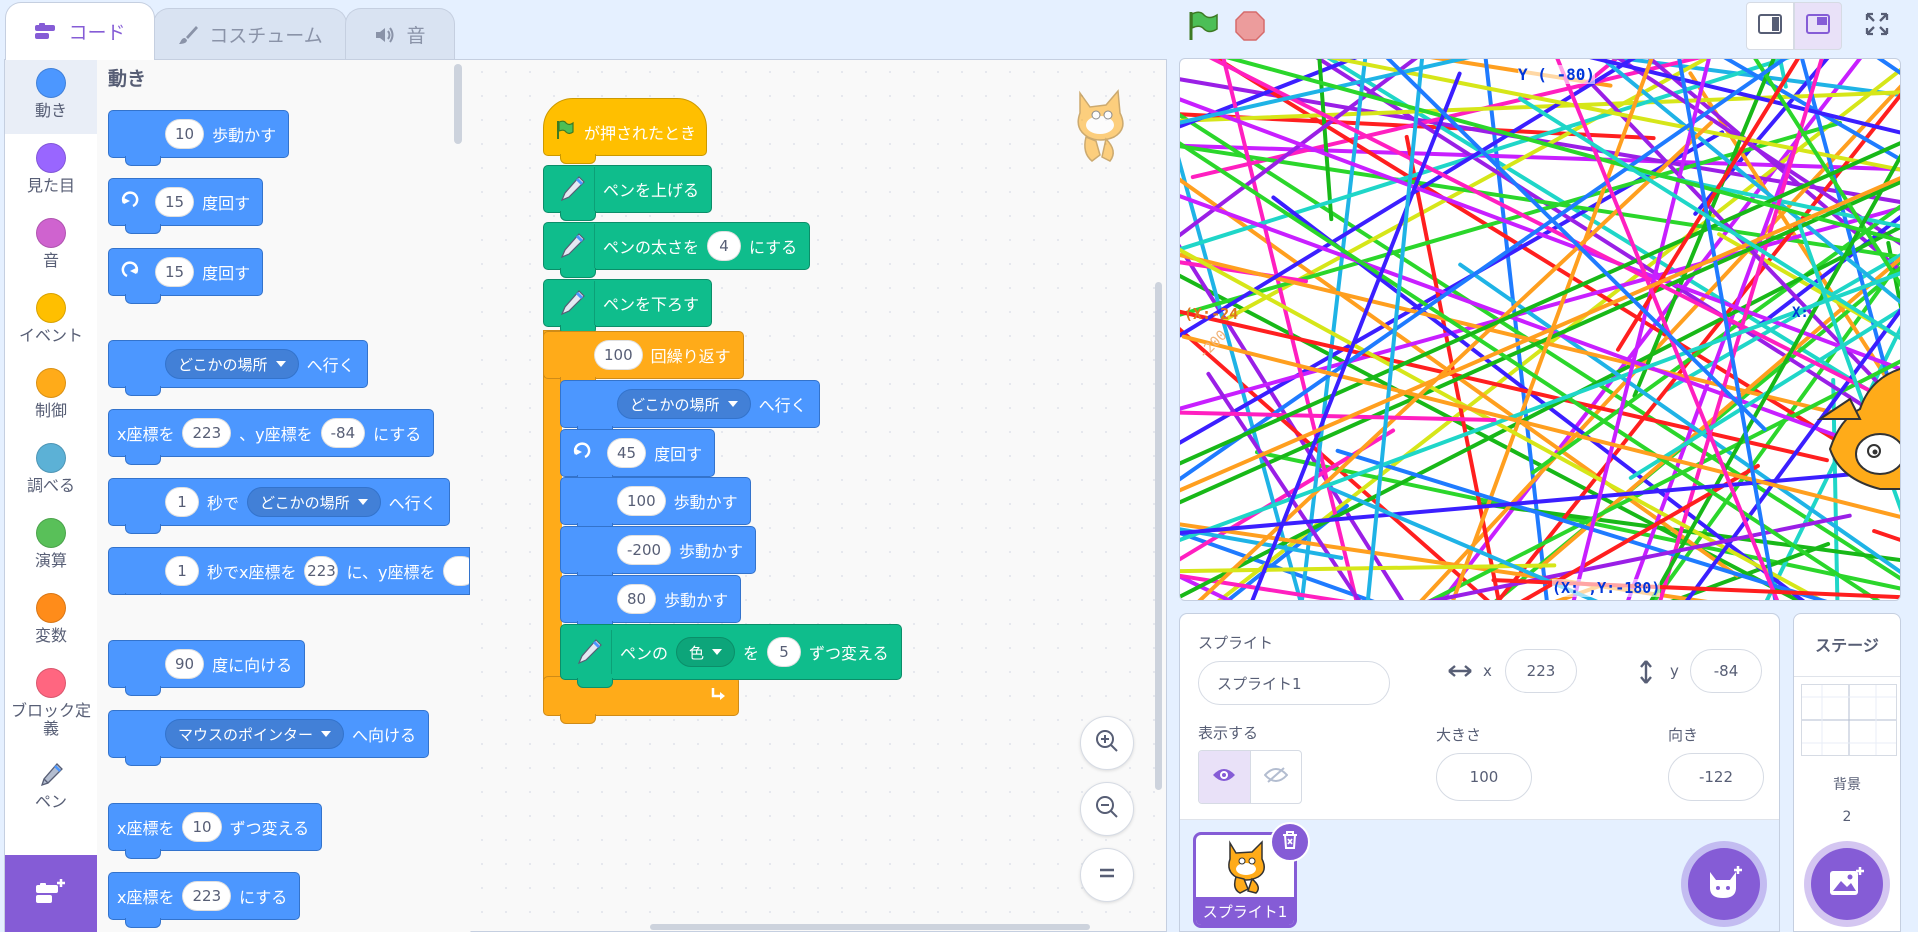  What do you see at coordinates (51, 706) in the screenshot?
I see `category-my-blocks: ブロック定義` at bounding box center [51, 706].